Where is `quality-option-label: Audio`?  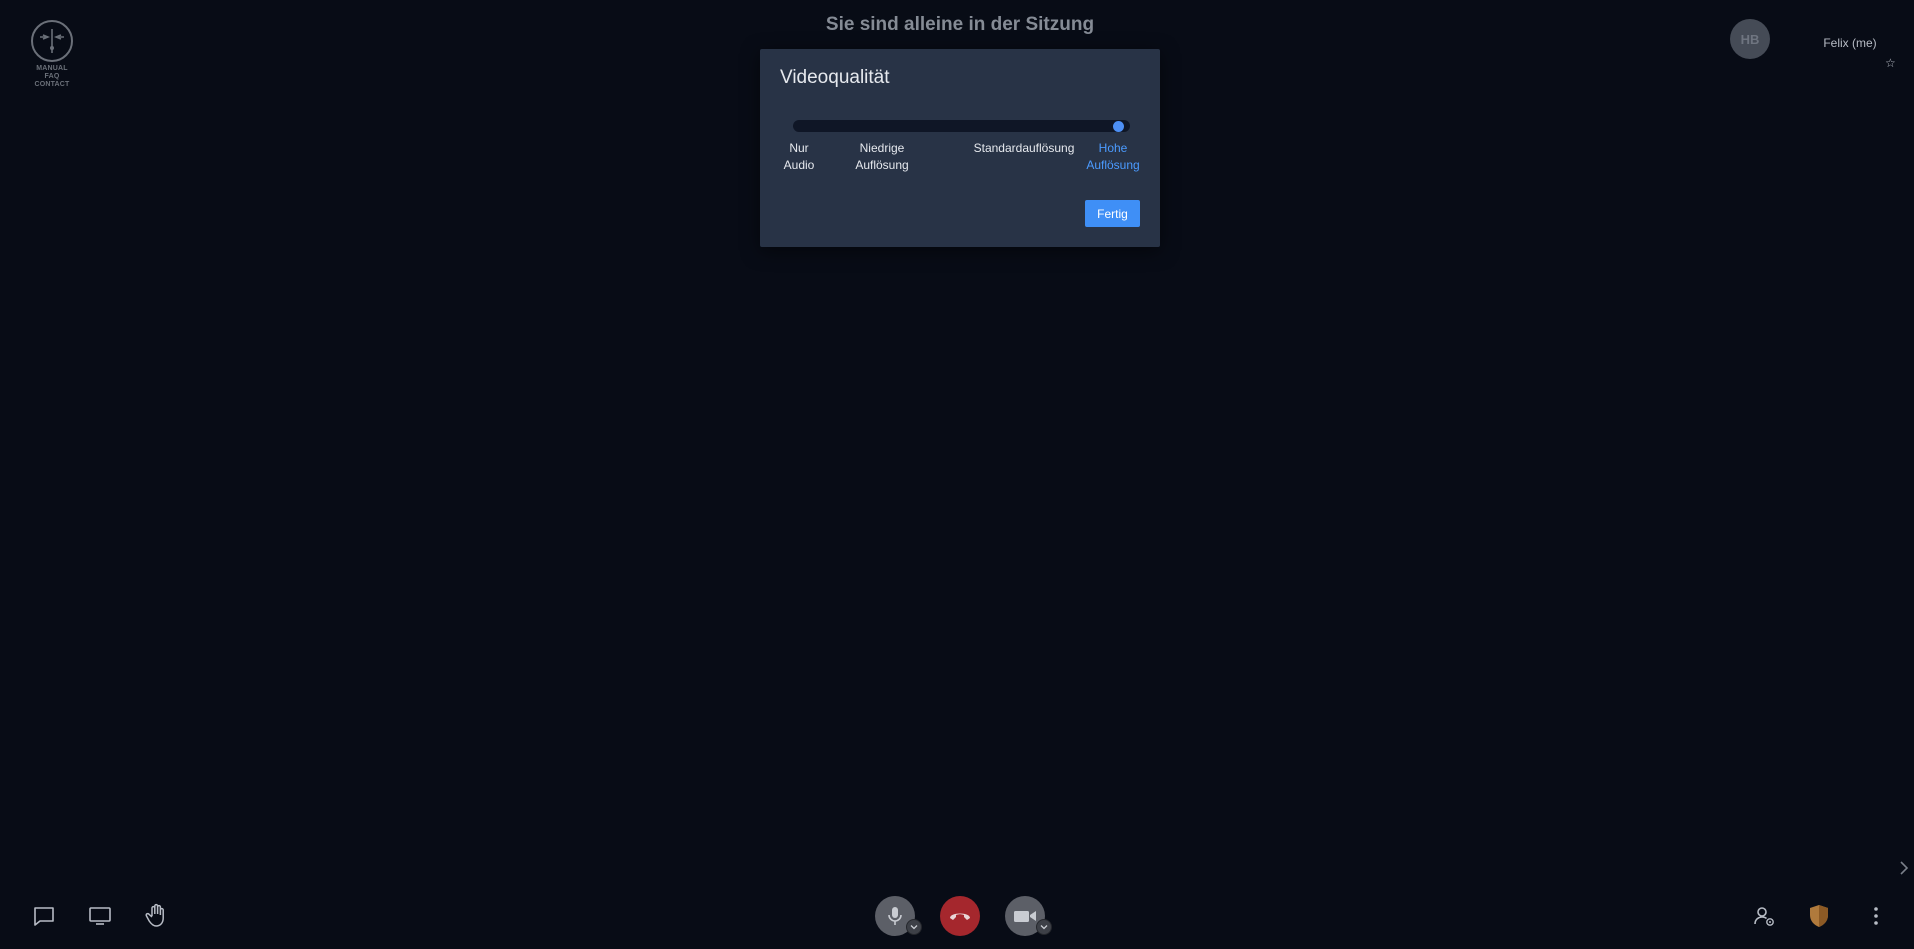
quality-option-label: Audio is located at coordinates (799, 165).